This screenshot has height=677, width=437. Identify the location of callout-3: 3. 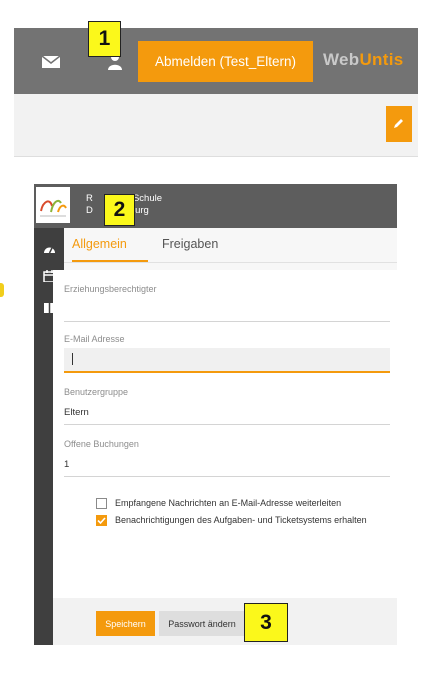
(266, 622).